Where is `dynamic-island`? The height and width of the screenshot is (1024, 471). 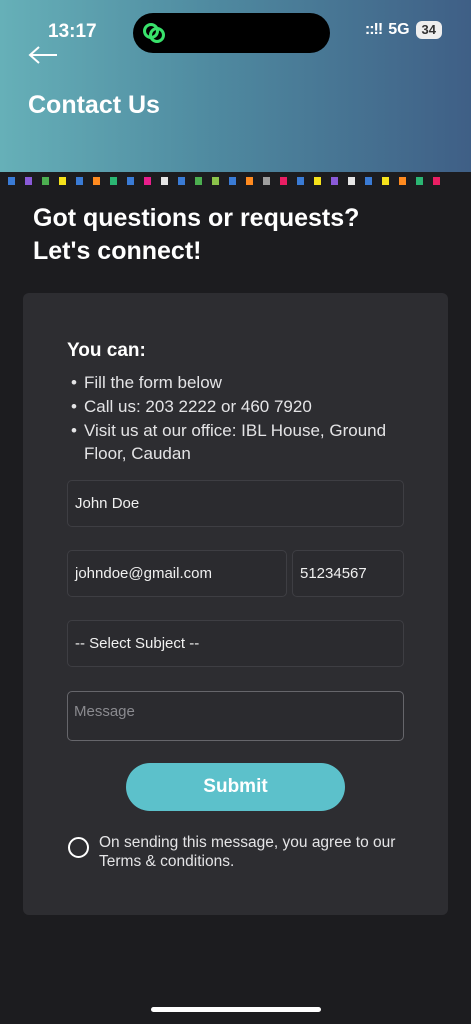
dynamic-island is located at coordinates (231, 33).